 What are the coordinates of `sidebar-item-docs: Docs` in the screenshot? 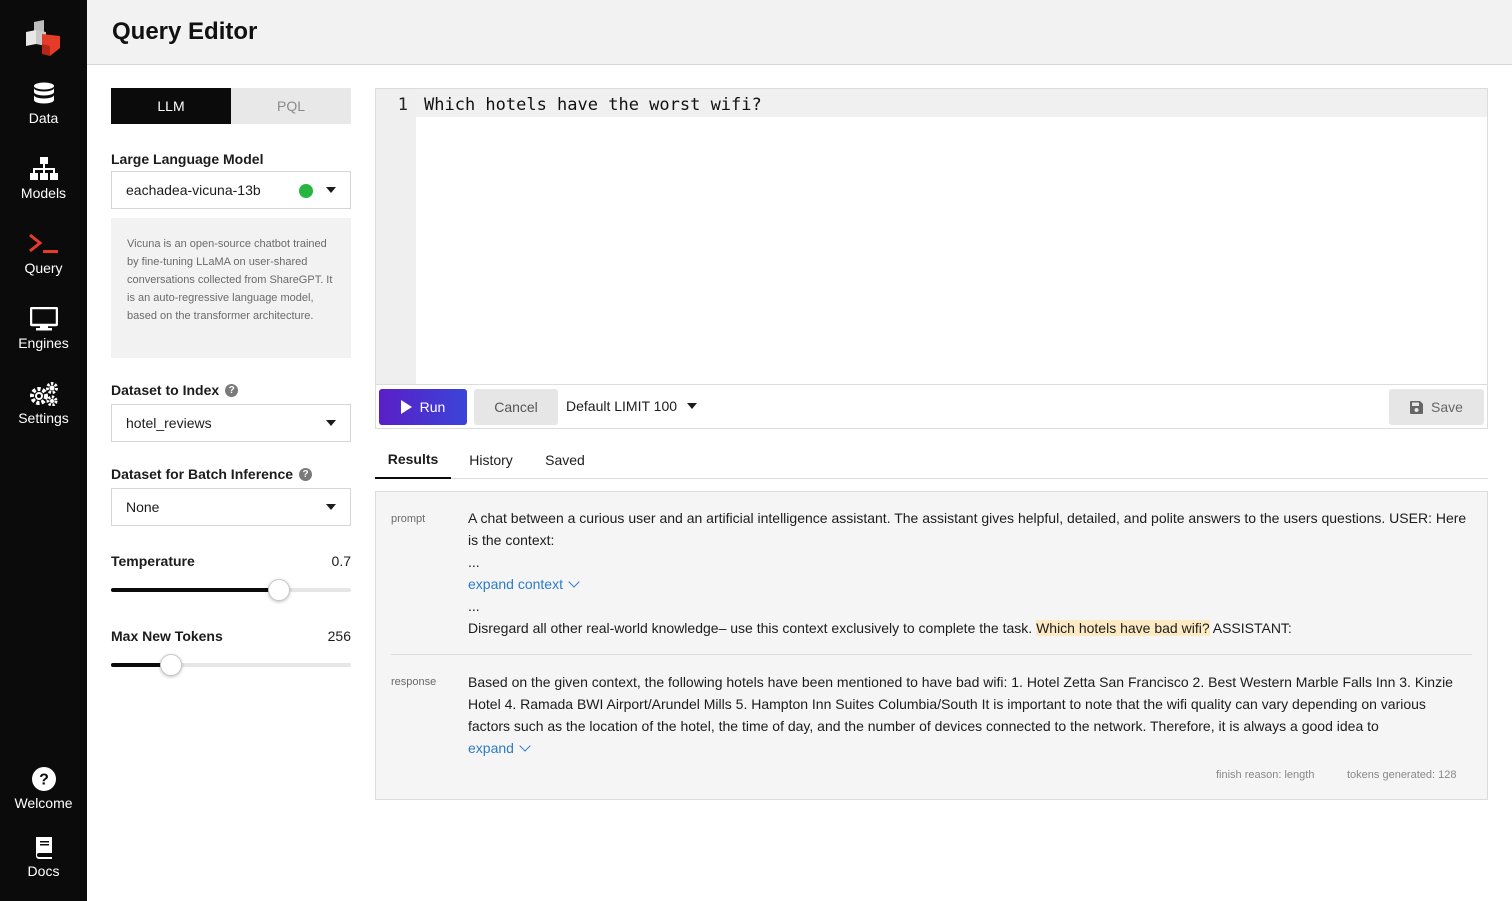 It's located at (43, 857).